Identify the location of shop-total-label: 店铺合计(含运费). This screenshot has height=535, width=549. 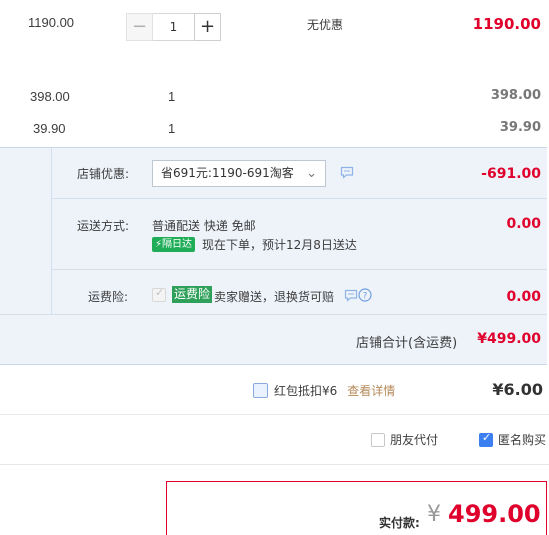
(407, 343).